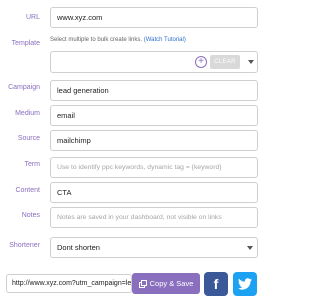 This screenshot has height=300, width=320. What do you see at coordinates (28, 138) in the screenshot?
I see `source-label: Source` at bounding box center [28, 138].